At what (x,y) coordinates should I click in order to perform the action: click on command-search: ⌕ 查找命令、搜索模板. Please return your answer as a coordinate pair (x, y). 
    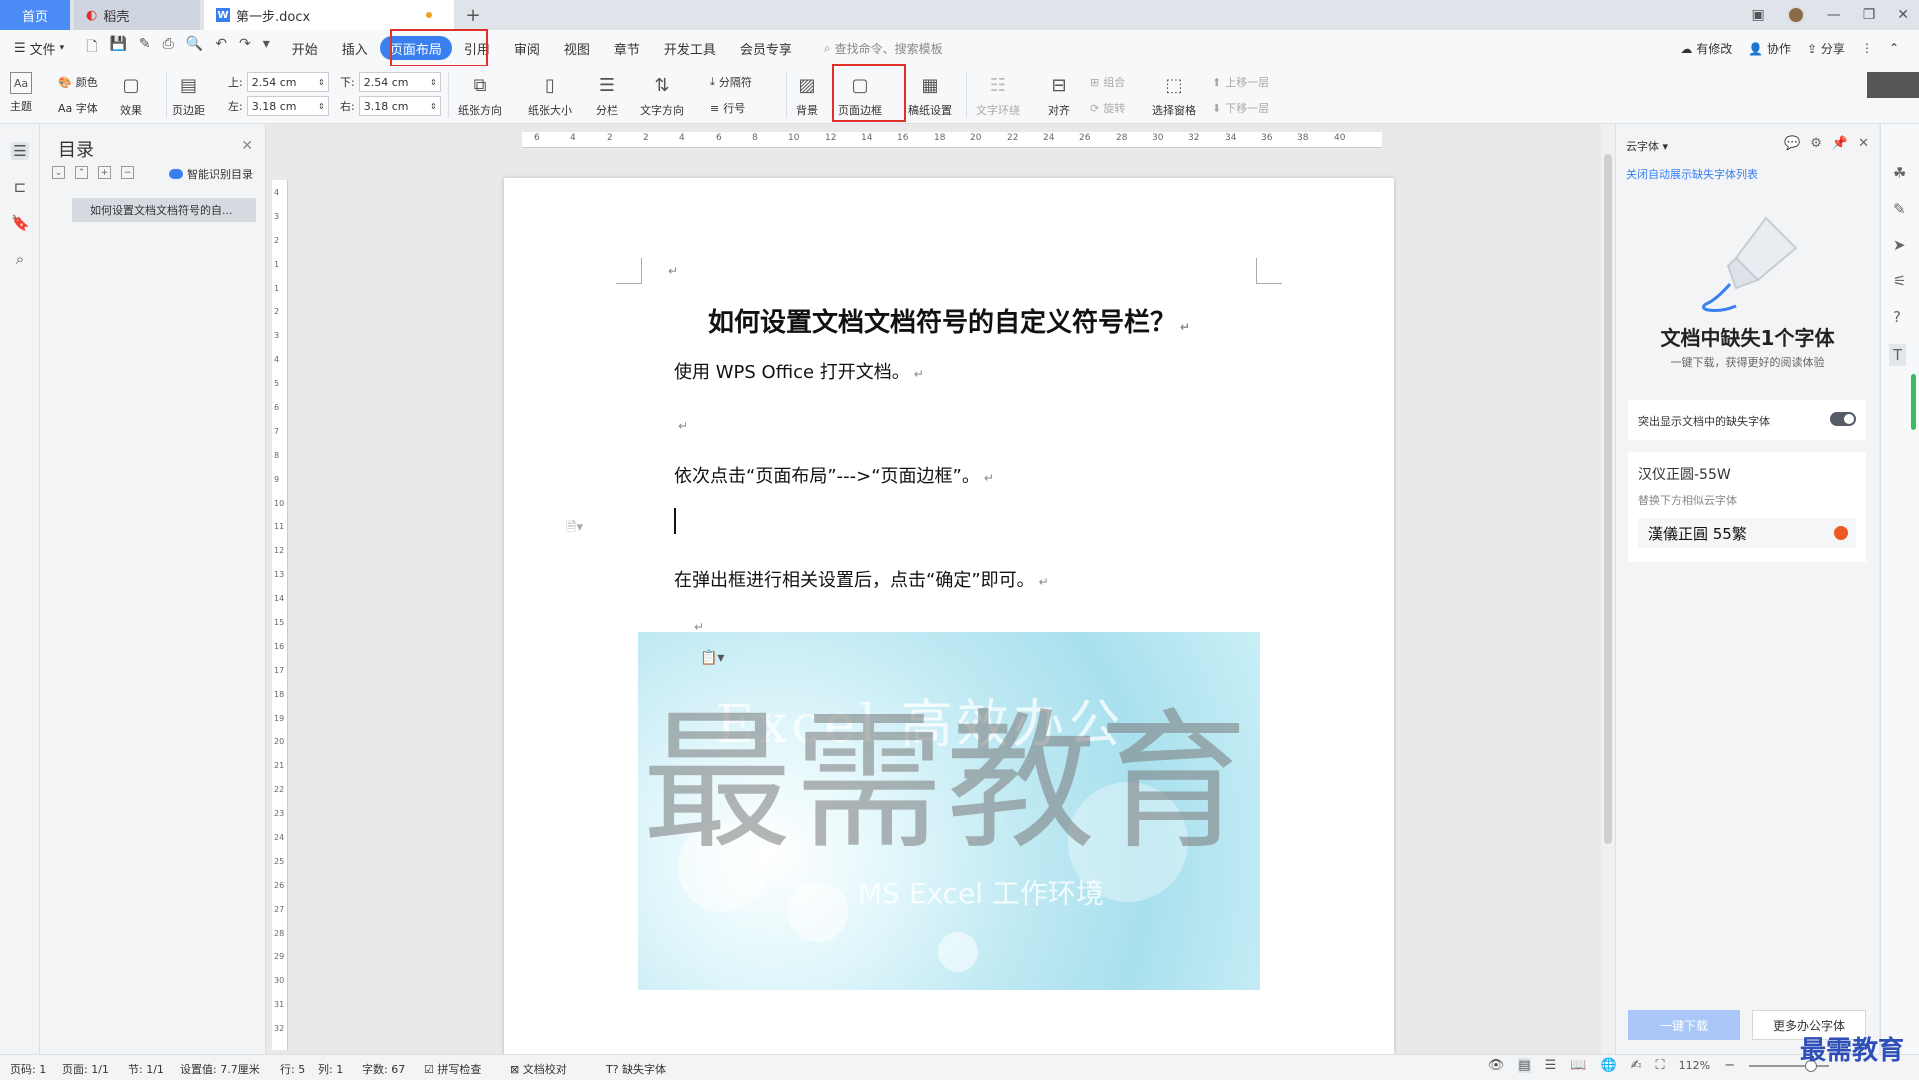
    Looking at the image, I should click on (883, 48).